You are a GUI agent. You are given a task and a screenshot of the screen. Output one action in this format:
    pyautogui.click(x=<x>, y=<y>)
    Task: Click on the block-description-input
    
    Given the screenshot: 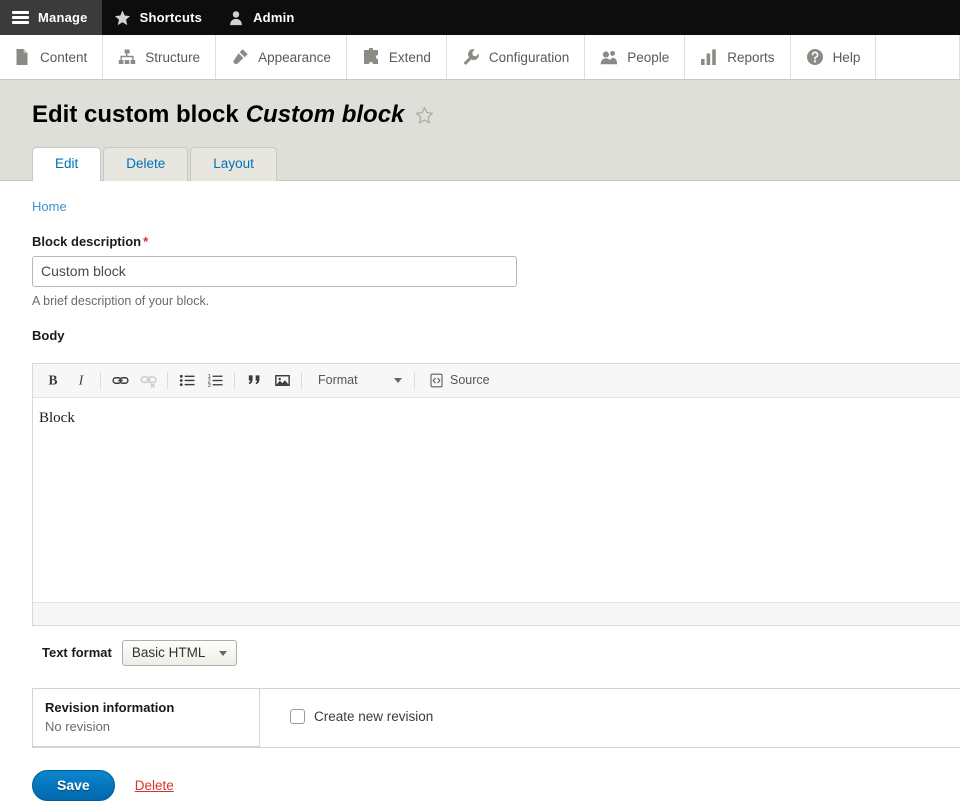 What is the action you would take?
    pyautogui.click(x=274, y=271)
    